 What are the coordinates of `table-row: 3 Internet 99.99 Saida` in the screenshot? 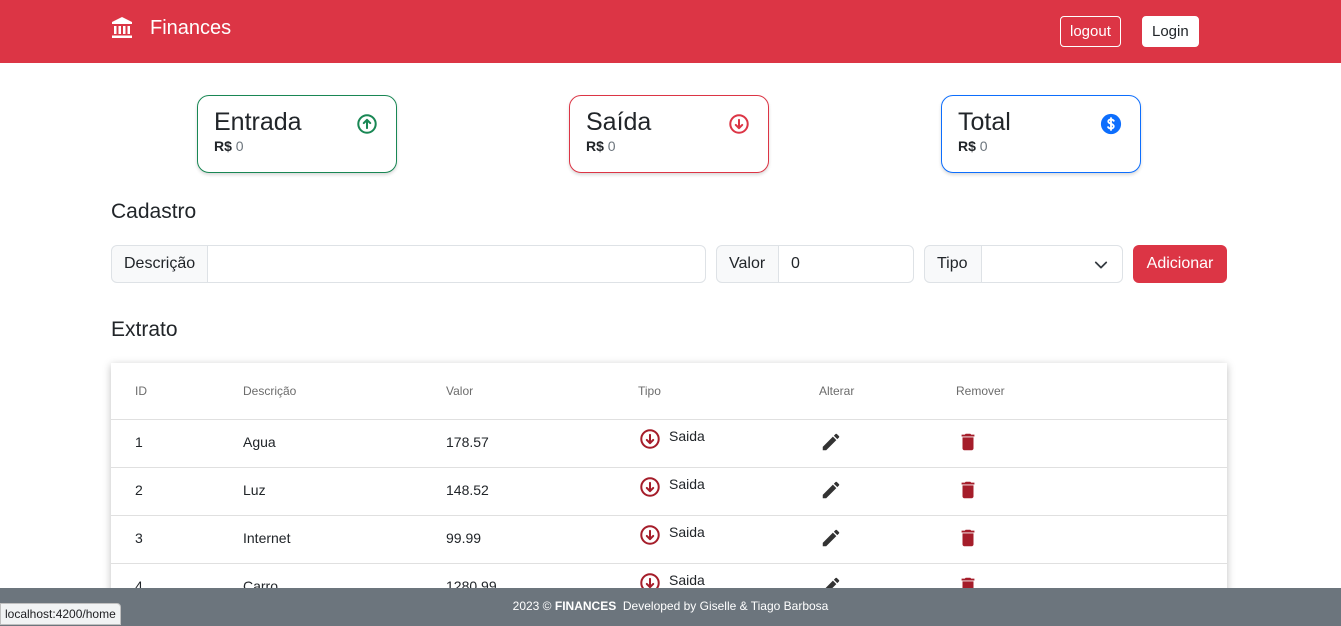 It's located at (669, 539).